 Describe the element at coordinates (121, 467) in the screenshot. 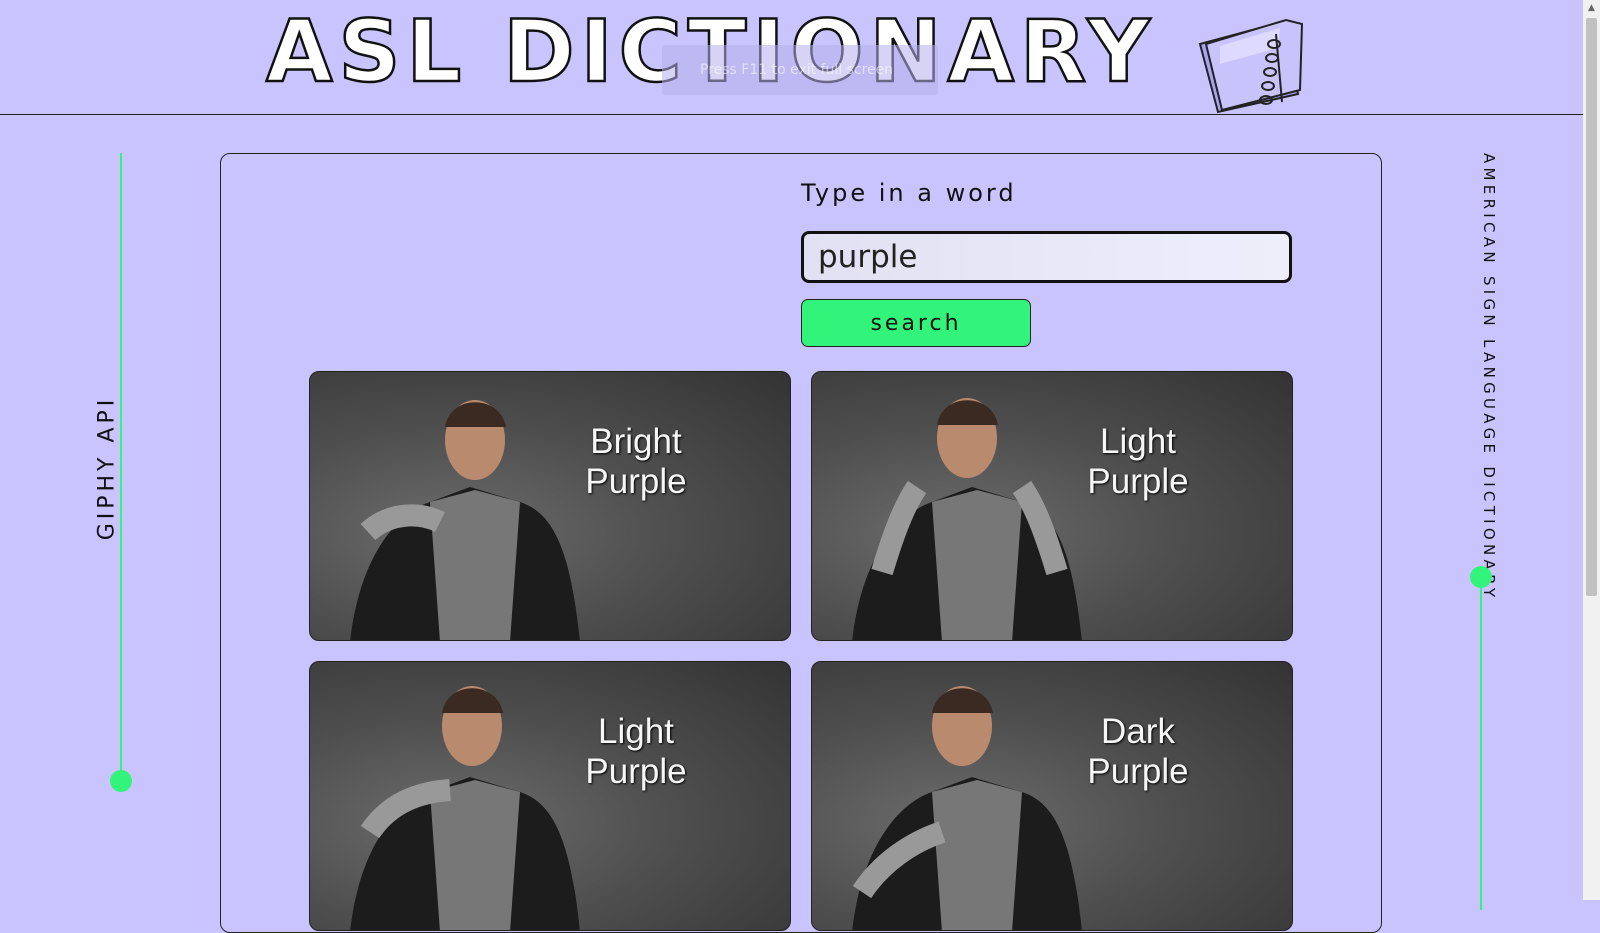

I see `left-accent-line` at that location.